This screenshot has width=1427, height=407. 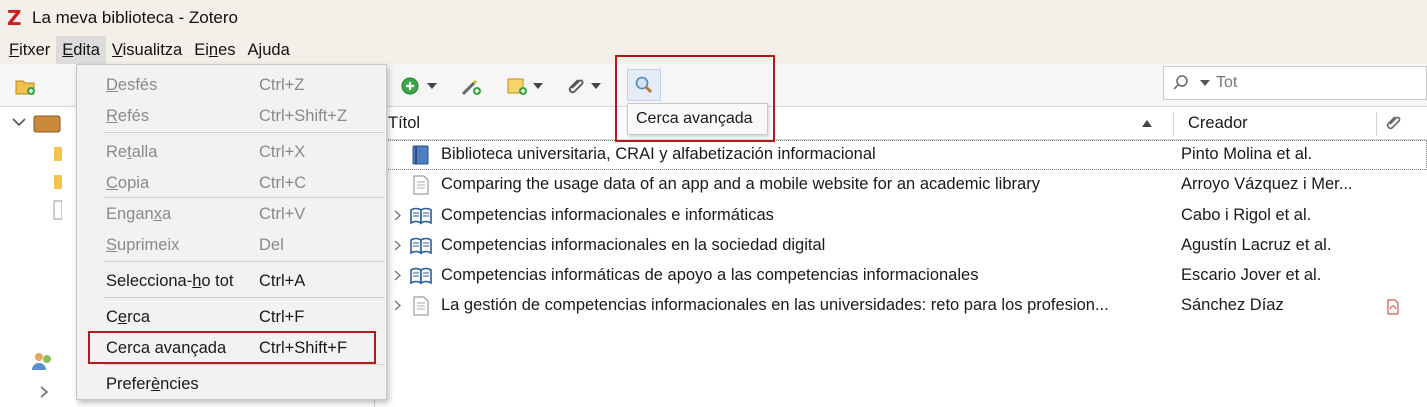 I want to click on new-note-button, so click(x=524, y=86).